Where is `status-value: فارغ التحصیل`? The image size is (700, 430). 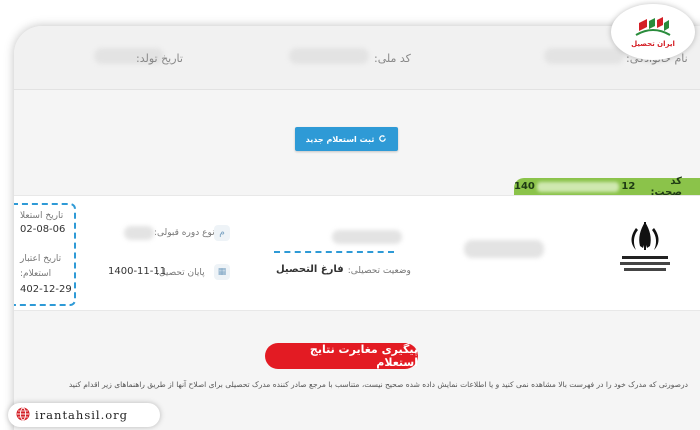
status-value: فارغ التحصیل is located at coordinates (310, 269).